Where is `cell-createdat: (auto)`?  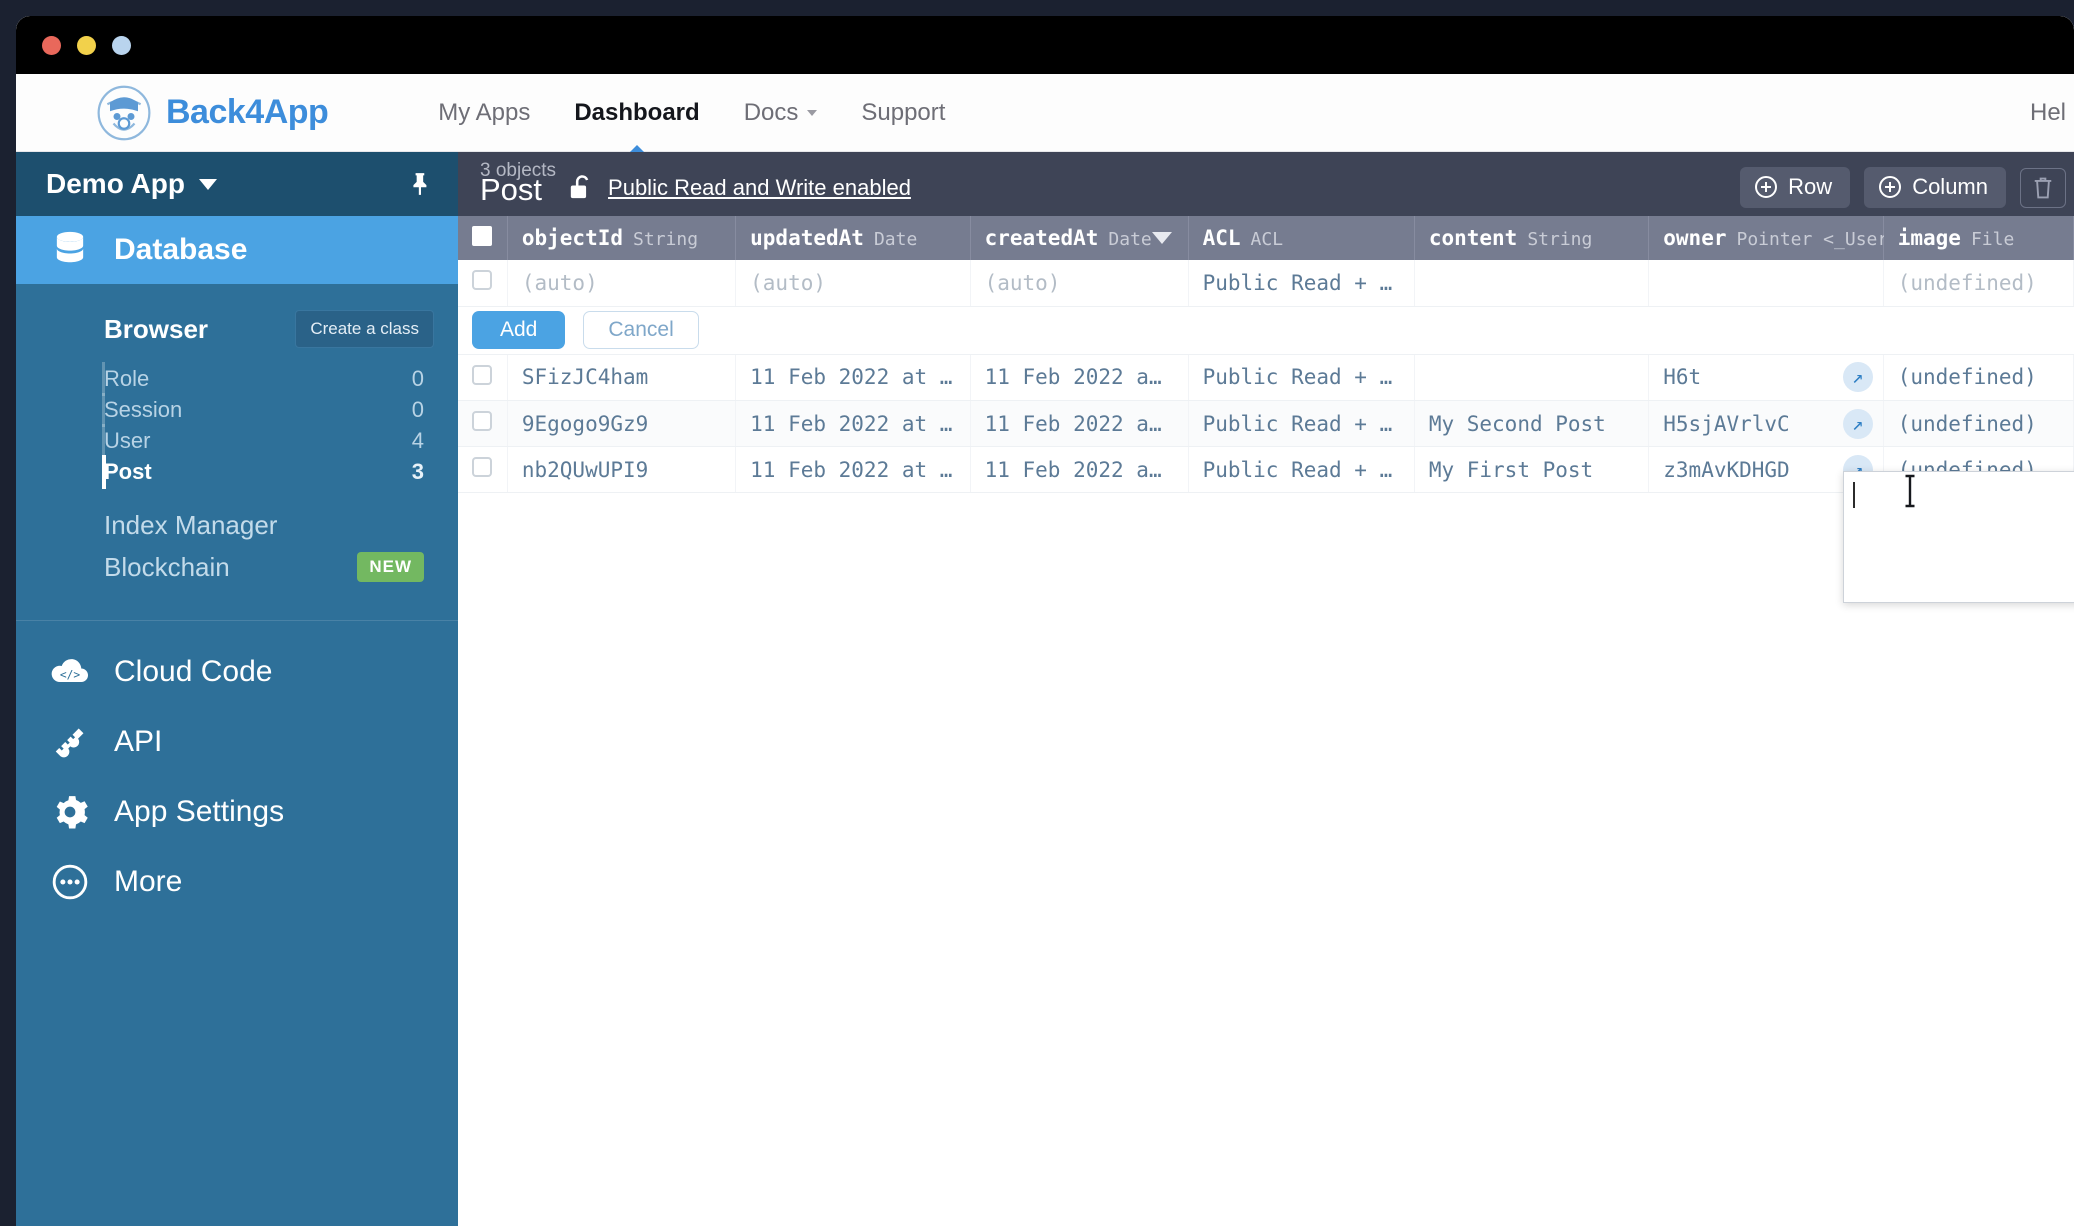
cell-createdat: (auto) is located at coordinates (1079, 283).